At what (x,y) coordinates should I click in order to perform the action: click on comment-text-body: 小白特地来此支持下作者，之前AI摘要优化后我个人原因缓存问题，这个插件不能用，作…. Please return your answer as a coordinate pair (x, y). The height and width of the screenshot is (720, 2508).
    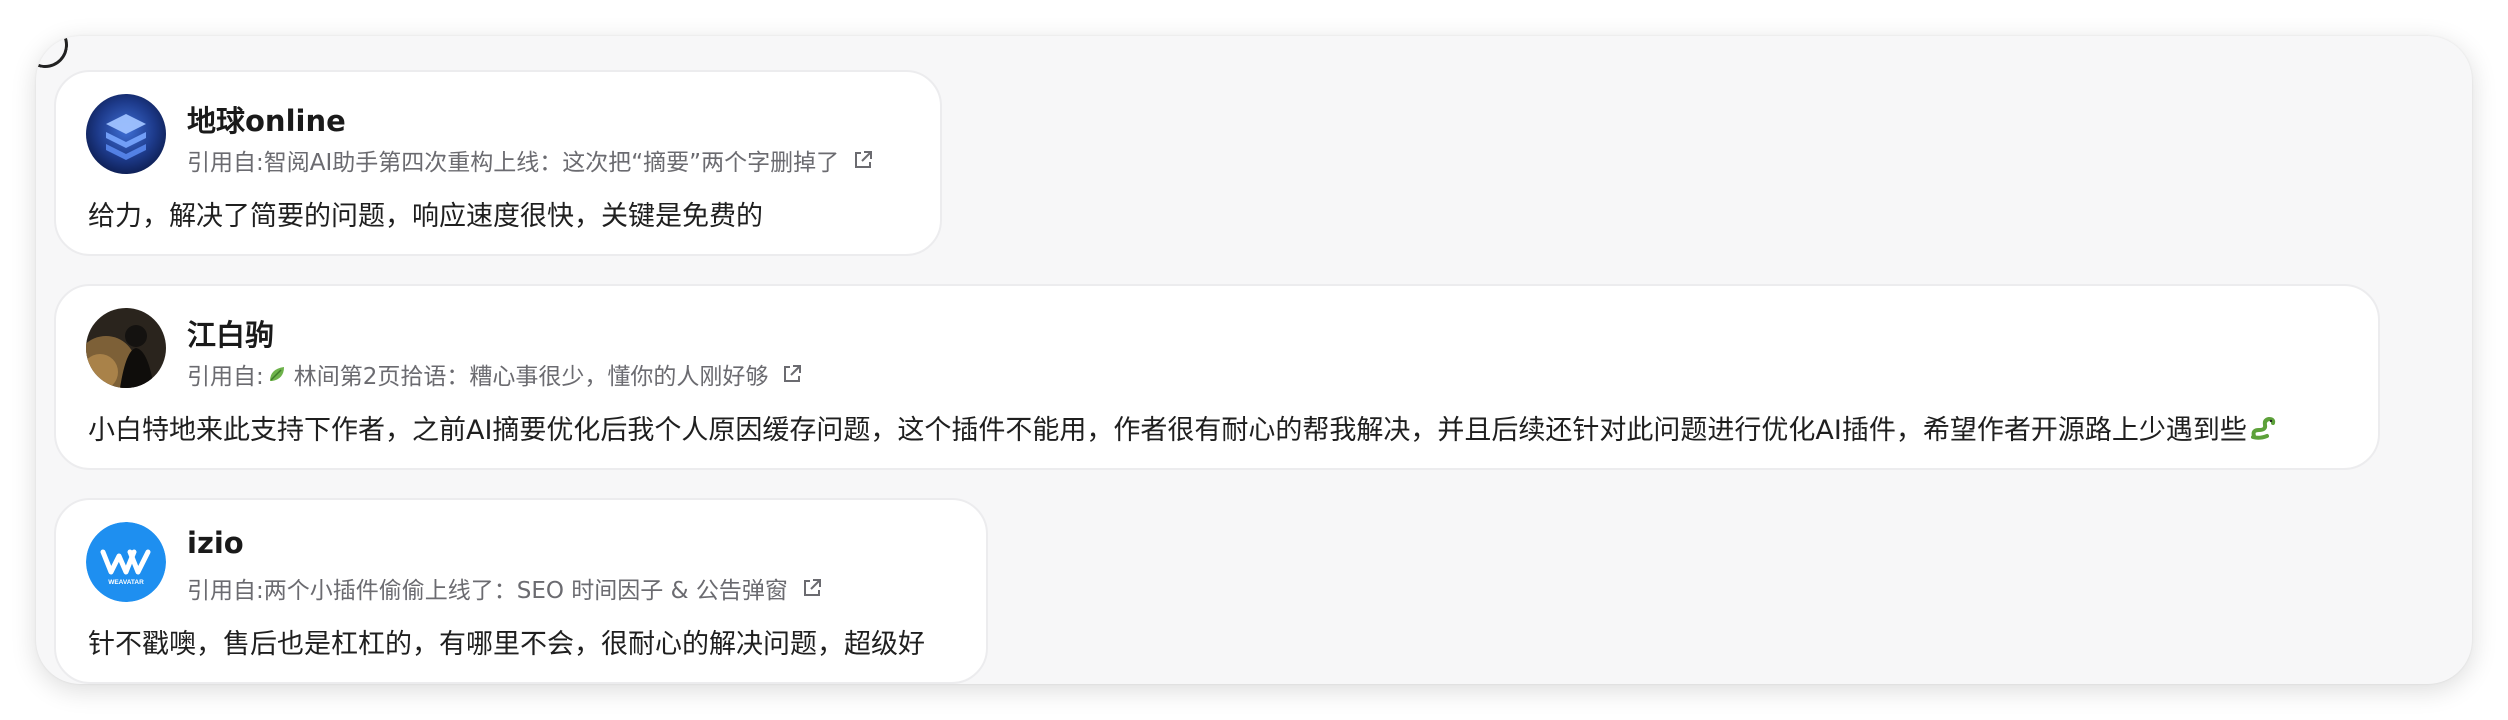
    Looking at the image, I should click on (1167, 430).